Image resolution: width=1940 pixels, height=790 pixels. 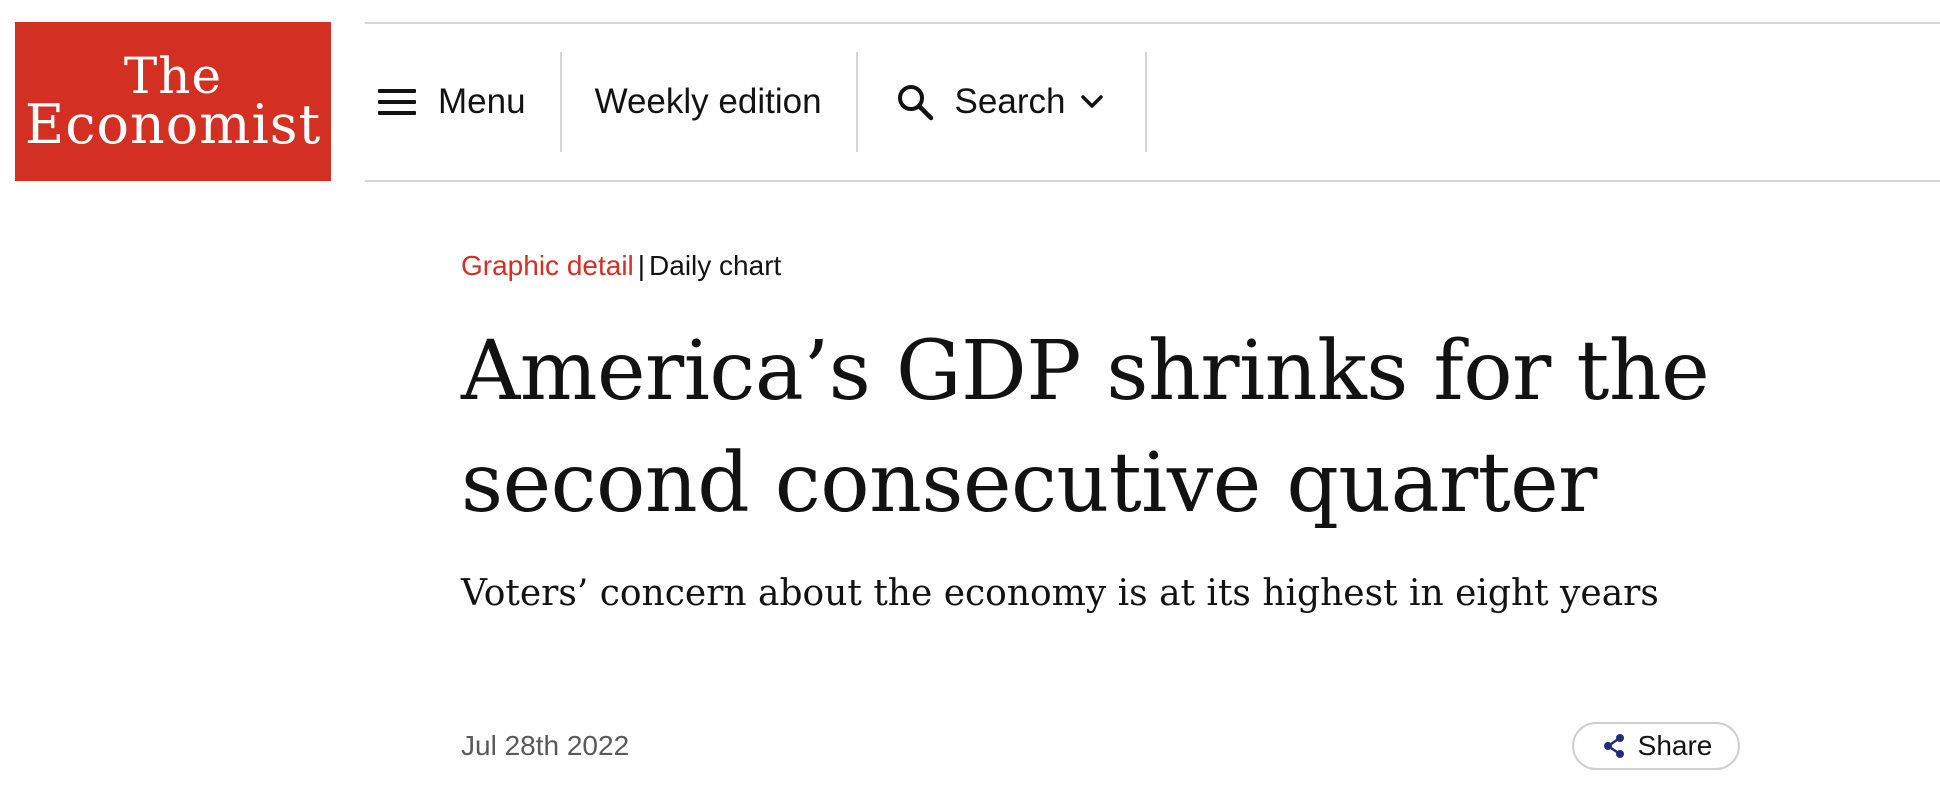 I want to click on search-button: Search, so click(x=1002, y=102).